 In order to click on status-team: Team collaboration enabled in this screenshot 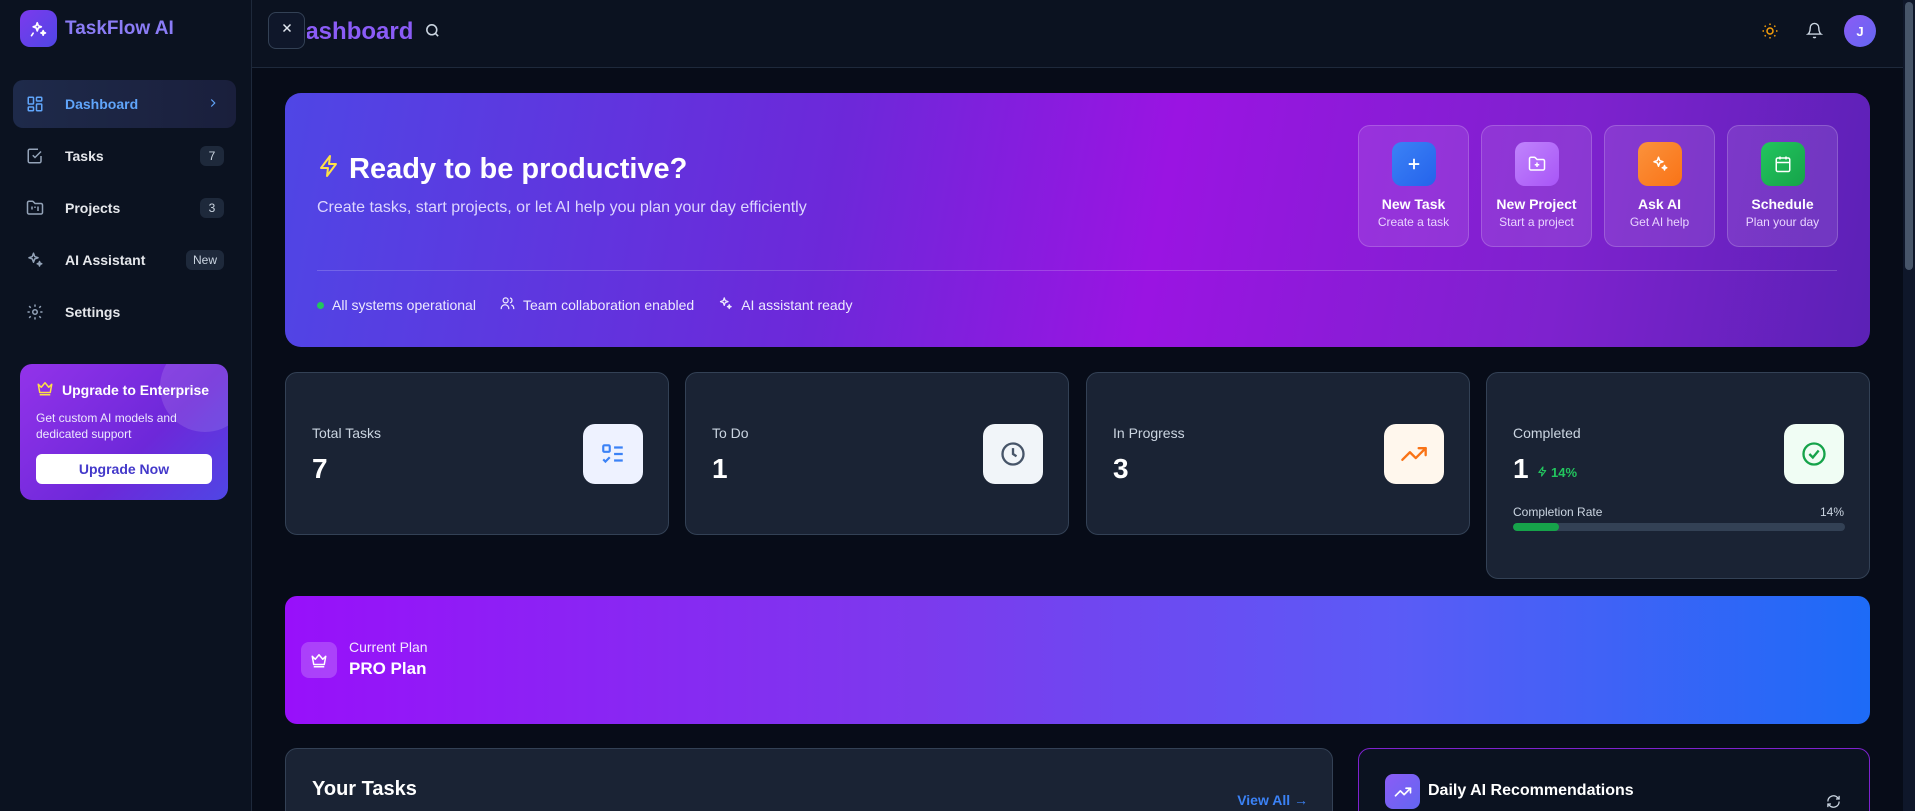, I will do `click(597, 305)`.